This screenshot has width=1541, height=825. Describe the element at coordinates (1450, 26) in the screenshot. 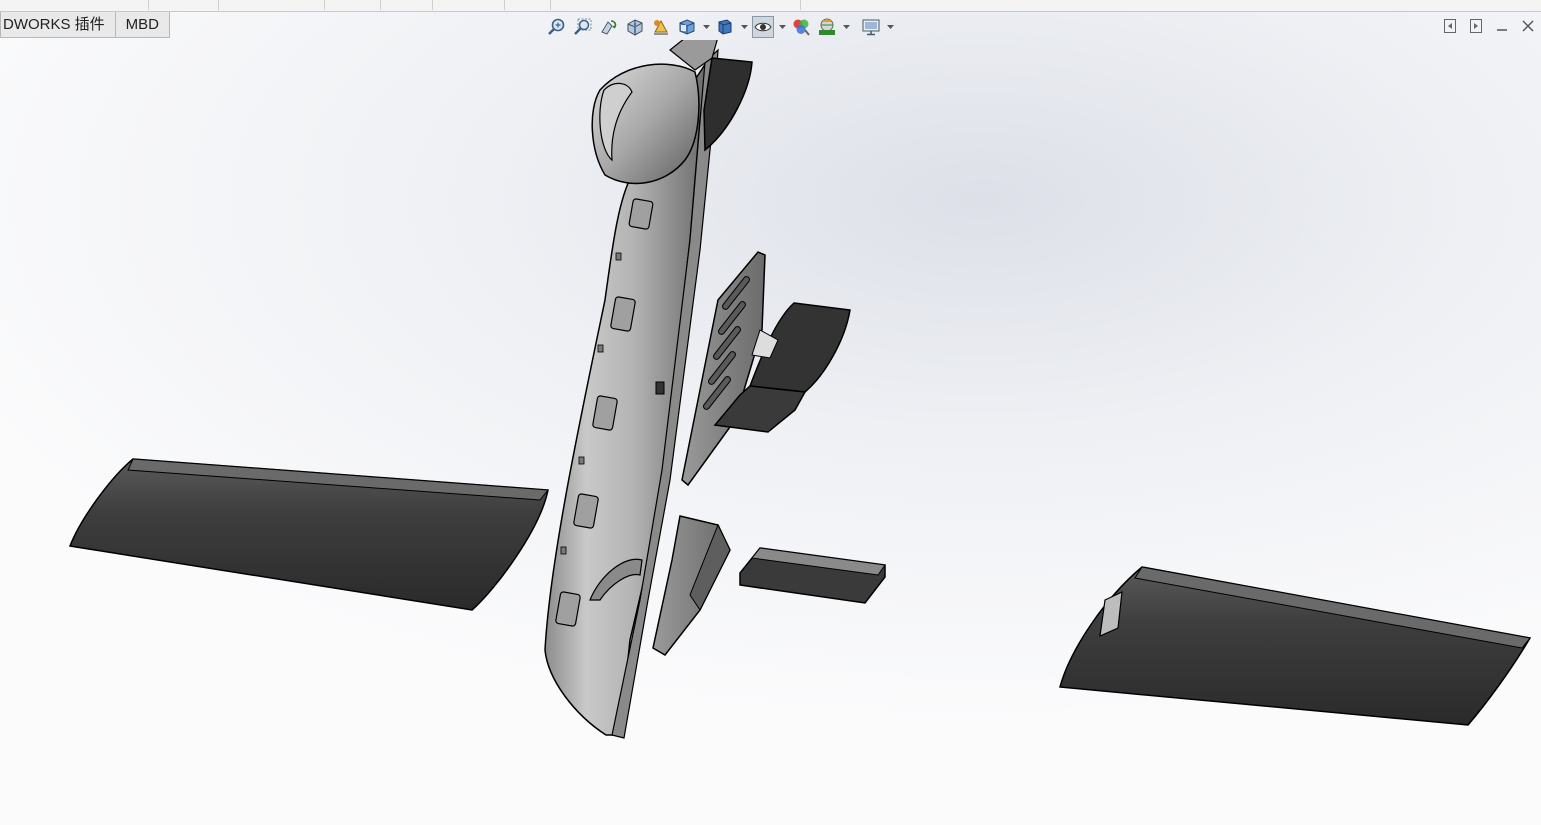

I see `restore-left-icon` at that location.